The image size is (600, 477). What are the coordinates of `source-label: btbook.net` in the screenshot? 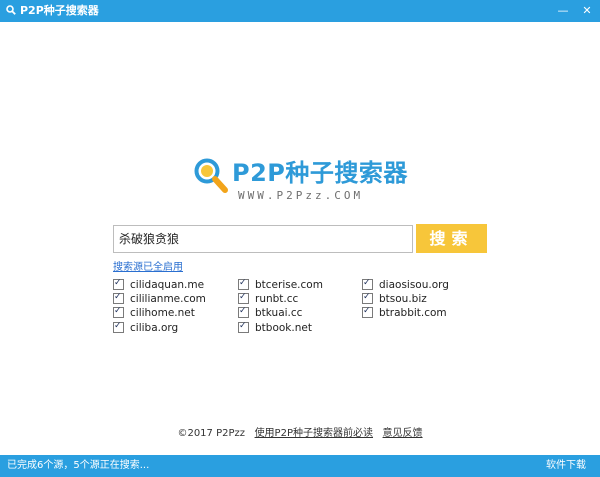 It's located at (283, 328).